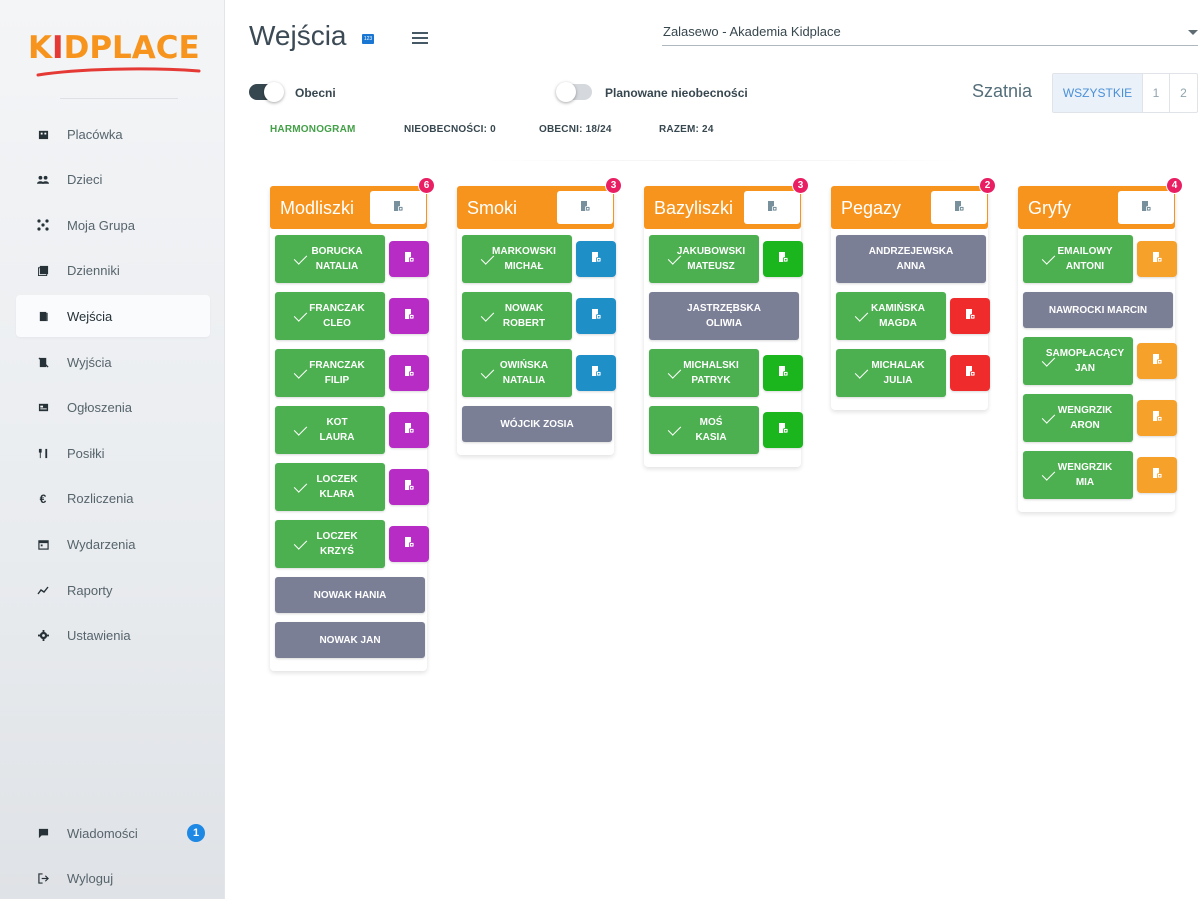 The height and width of the screenshot is (900, 1200). I want to click on kid-present-button: NOWAK ROBERT, so click(517, 316).